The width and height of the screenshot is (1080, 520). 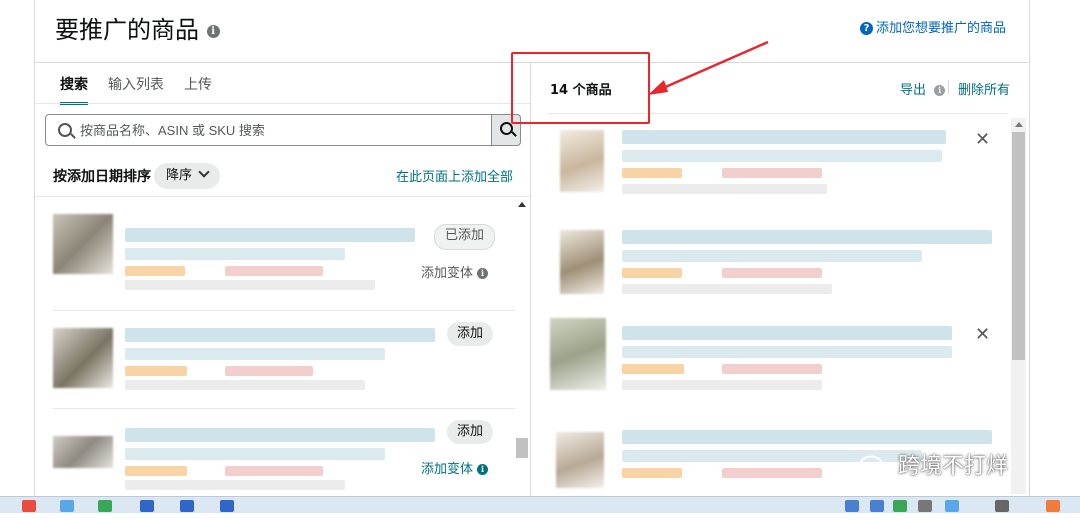 I want to click on add-variant-link: 添加变体 i, so click(x=455, y=467).